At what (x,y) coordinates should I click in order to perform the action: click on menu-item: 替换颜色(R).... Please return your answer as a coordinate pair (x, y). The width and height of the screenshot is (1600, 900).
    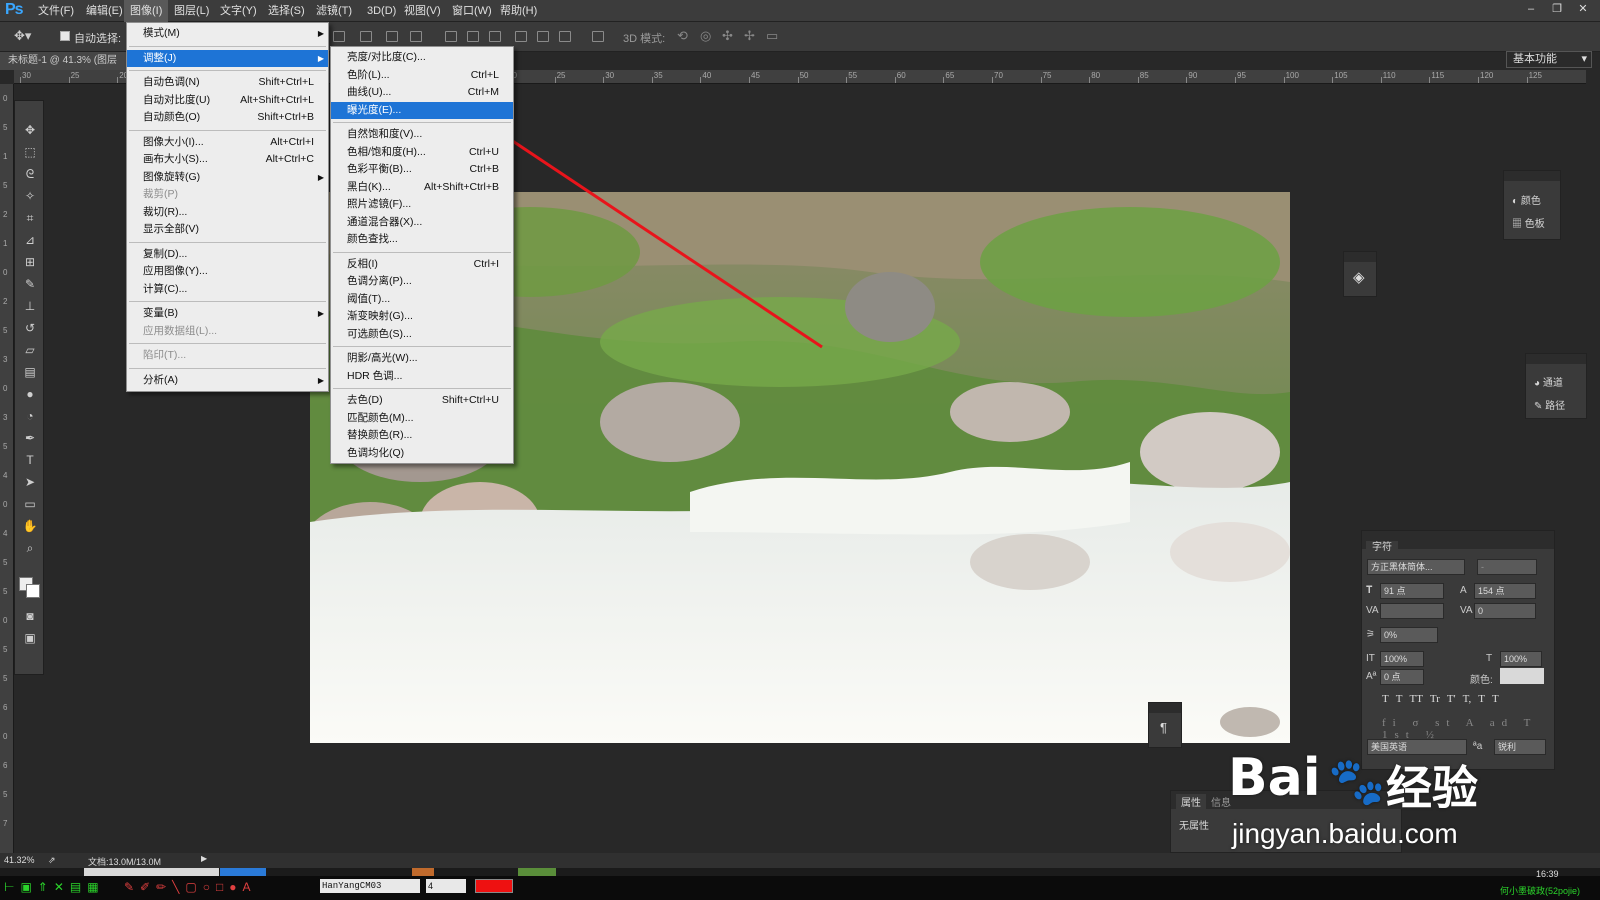
    Looking at the image, I should click on (422, 435).